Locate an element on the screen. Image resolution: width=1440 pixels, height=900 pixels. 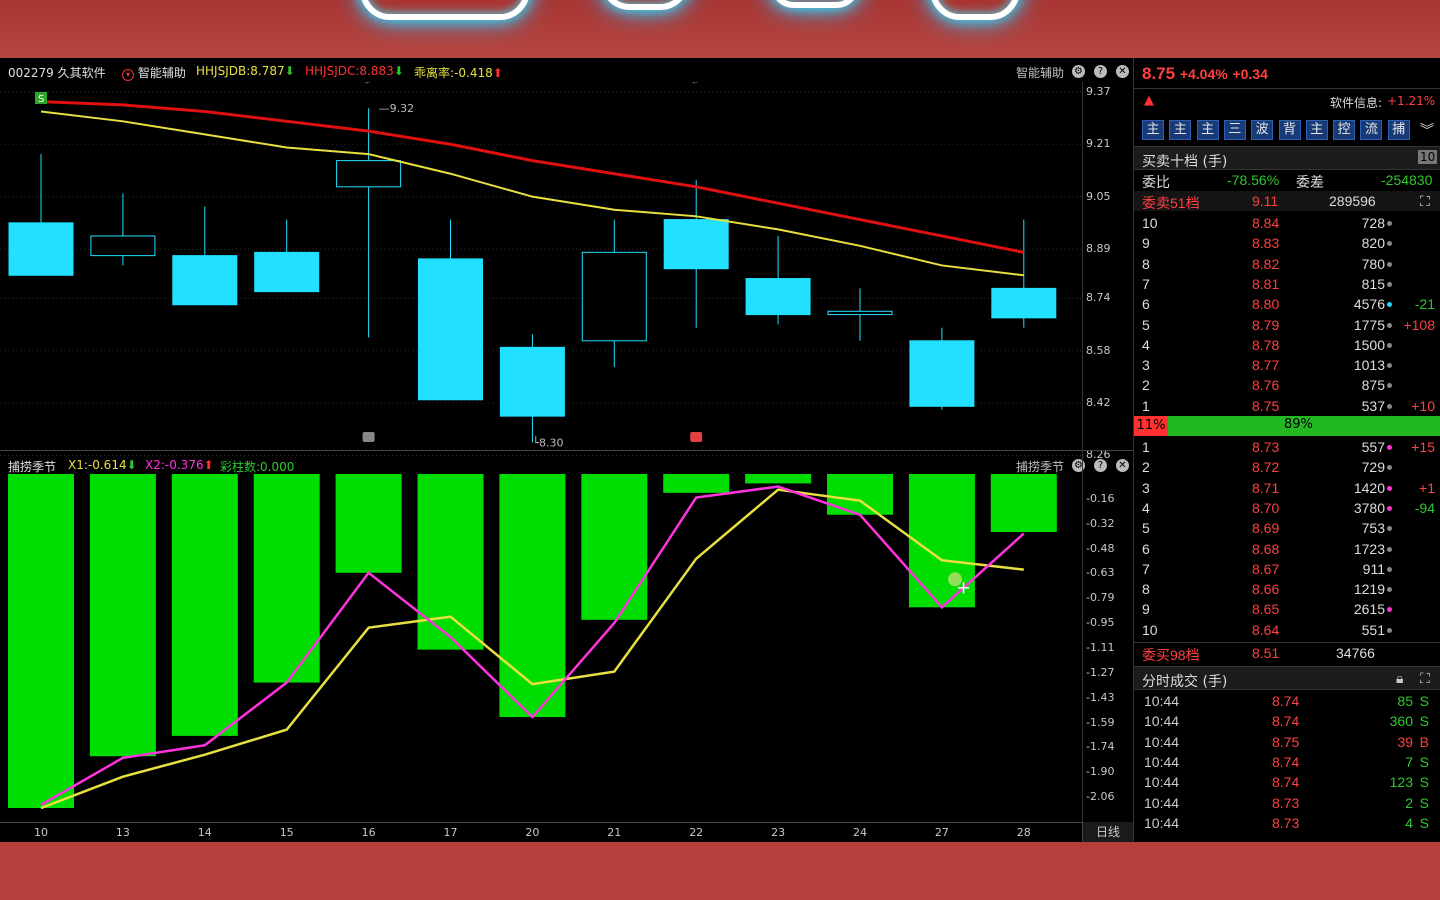
ask-row: 8 8.82 780 is located at coordinates (1287, 264).